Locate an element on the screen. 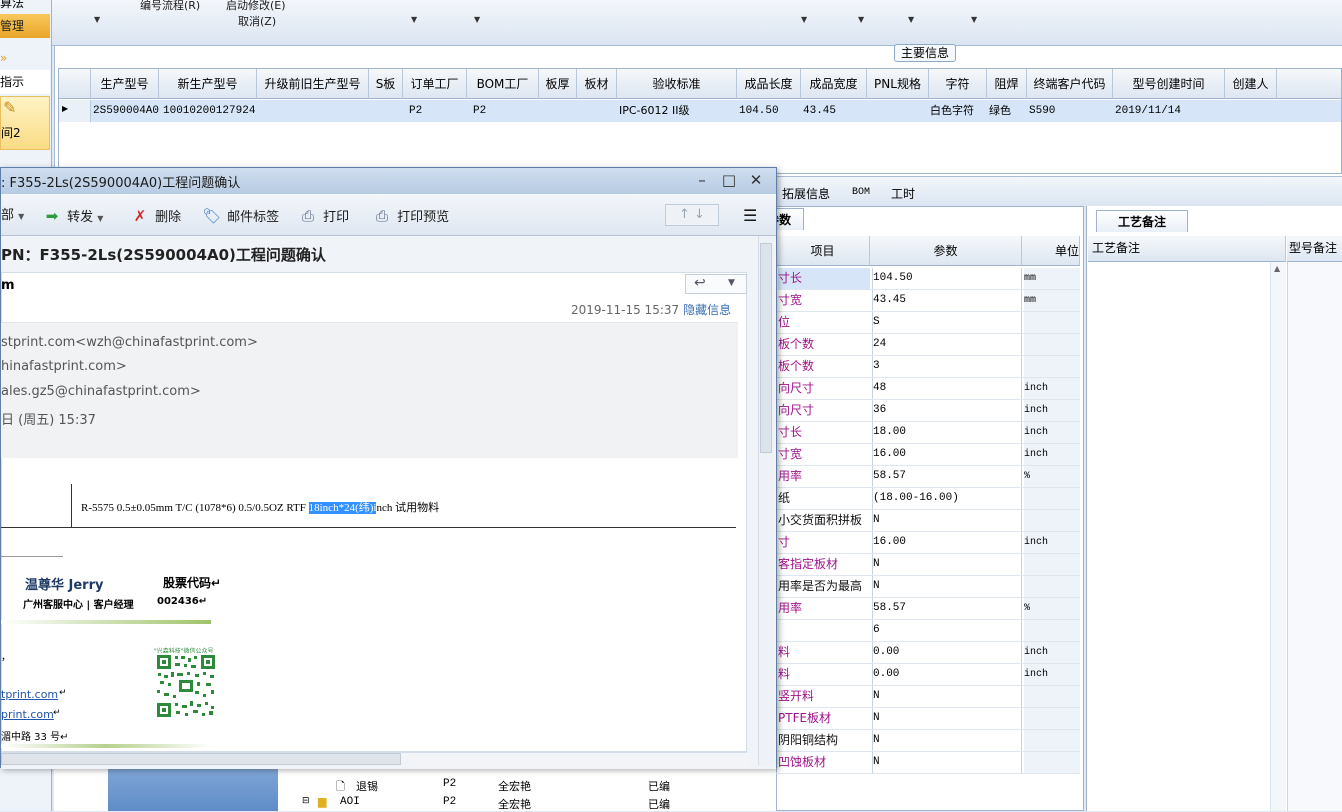  col-header: 验收标准 is located at coordinates (677, 84).